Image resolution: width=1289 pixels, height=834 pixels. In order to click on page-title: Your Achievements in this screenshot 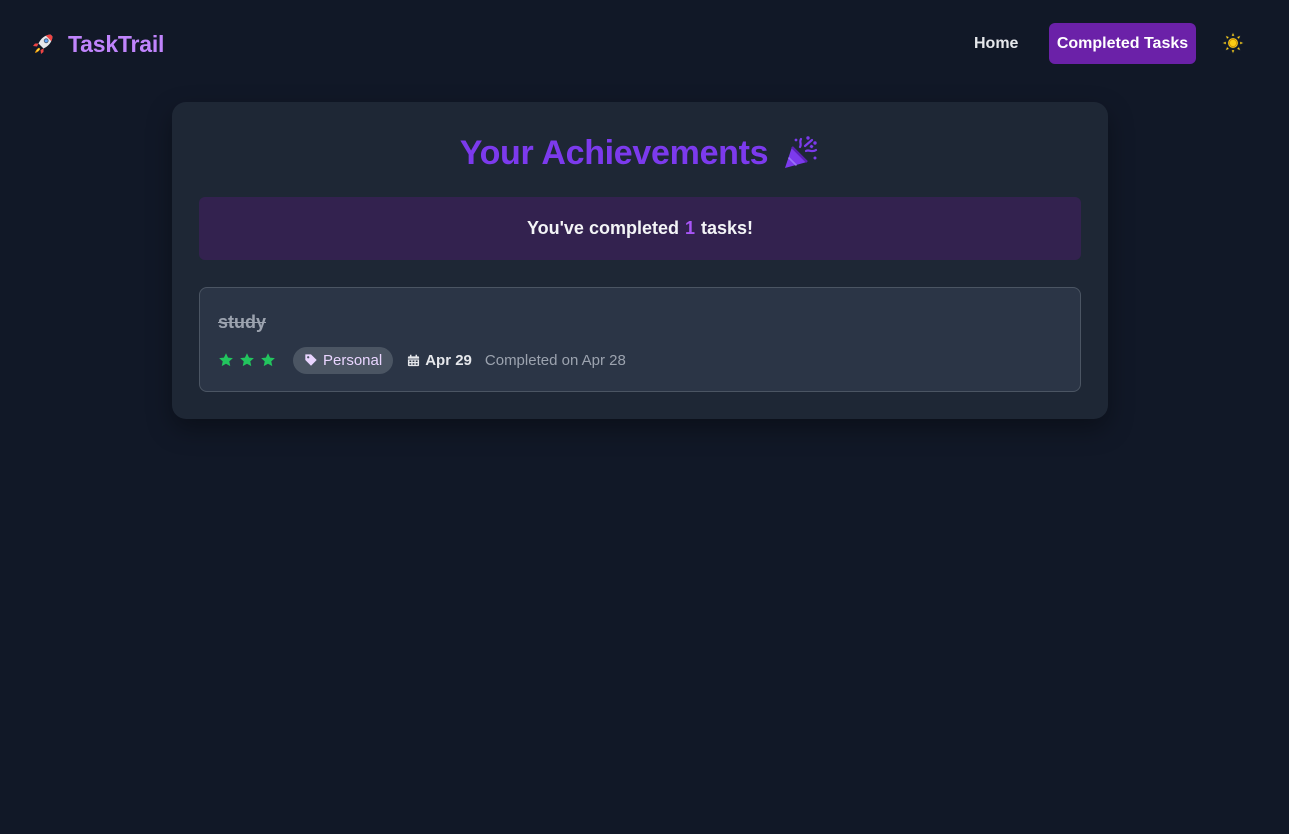, I will do `click(640, 153)`.